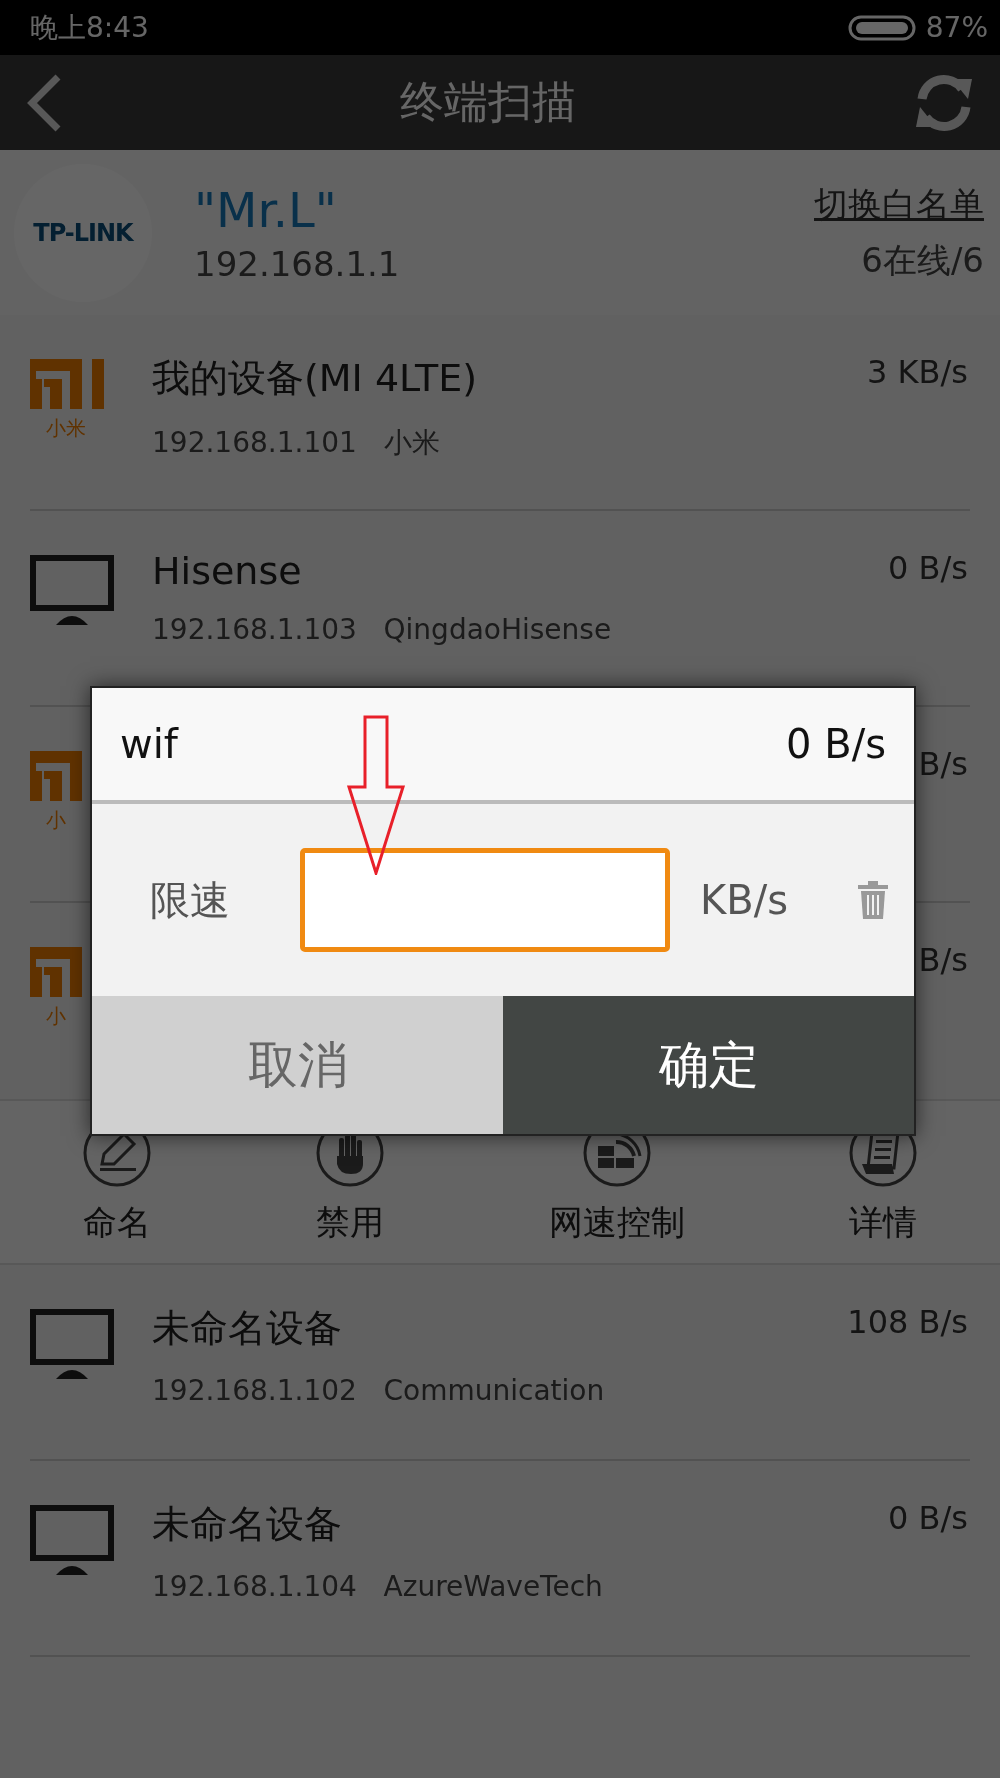  I want to click on device-name: 我的设备(MI 4LTE), so click(315, 378).